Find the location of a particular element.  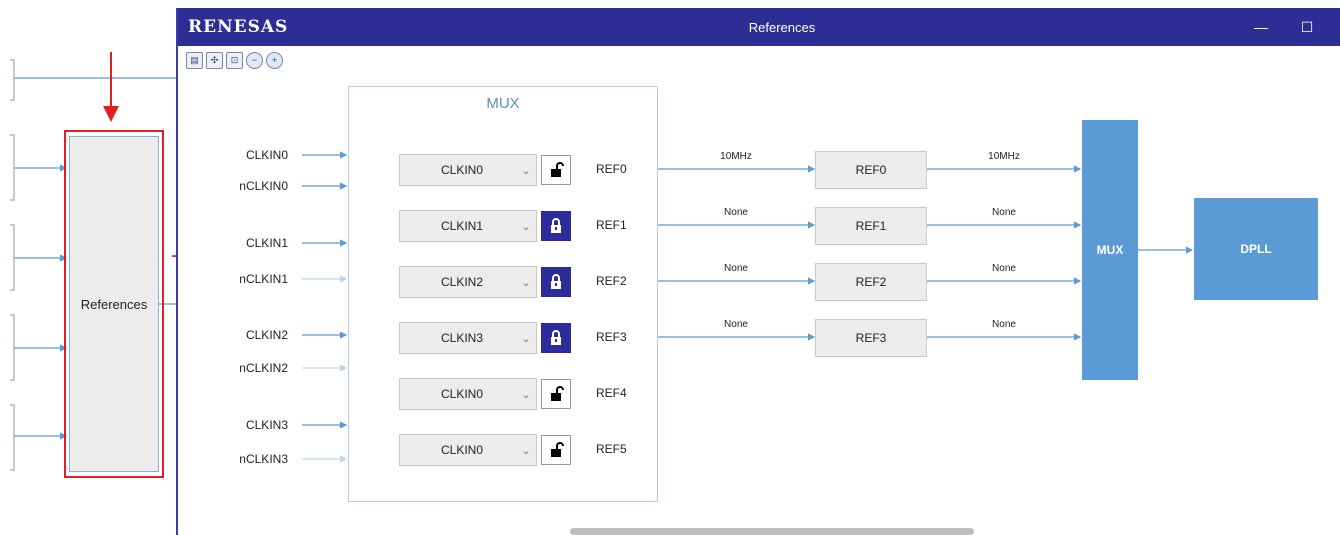

dpll-block: DPLL is located at coordinates (1256, 249).